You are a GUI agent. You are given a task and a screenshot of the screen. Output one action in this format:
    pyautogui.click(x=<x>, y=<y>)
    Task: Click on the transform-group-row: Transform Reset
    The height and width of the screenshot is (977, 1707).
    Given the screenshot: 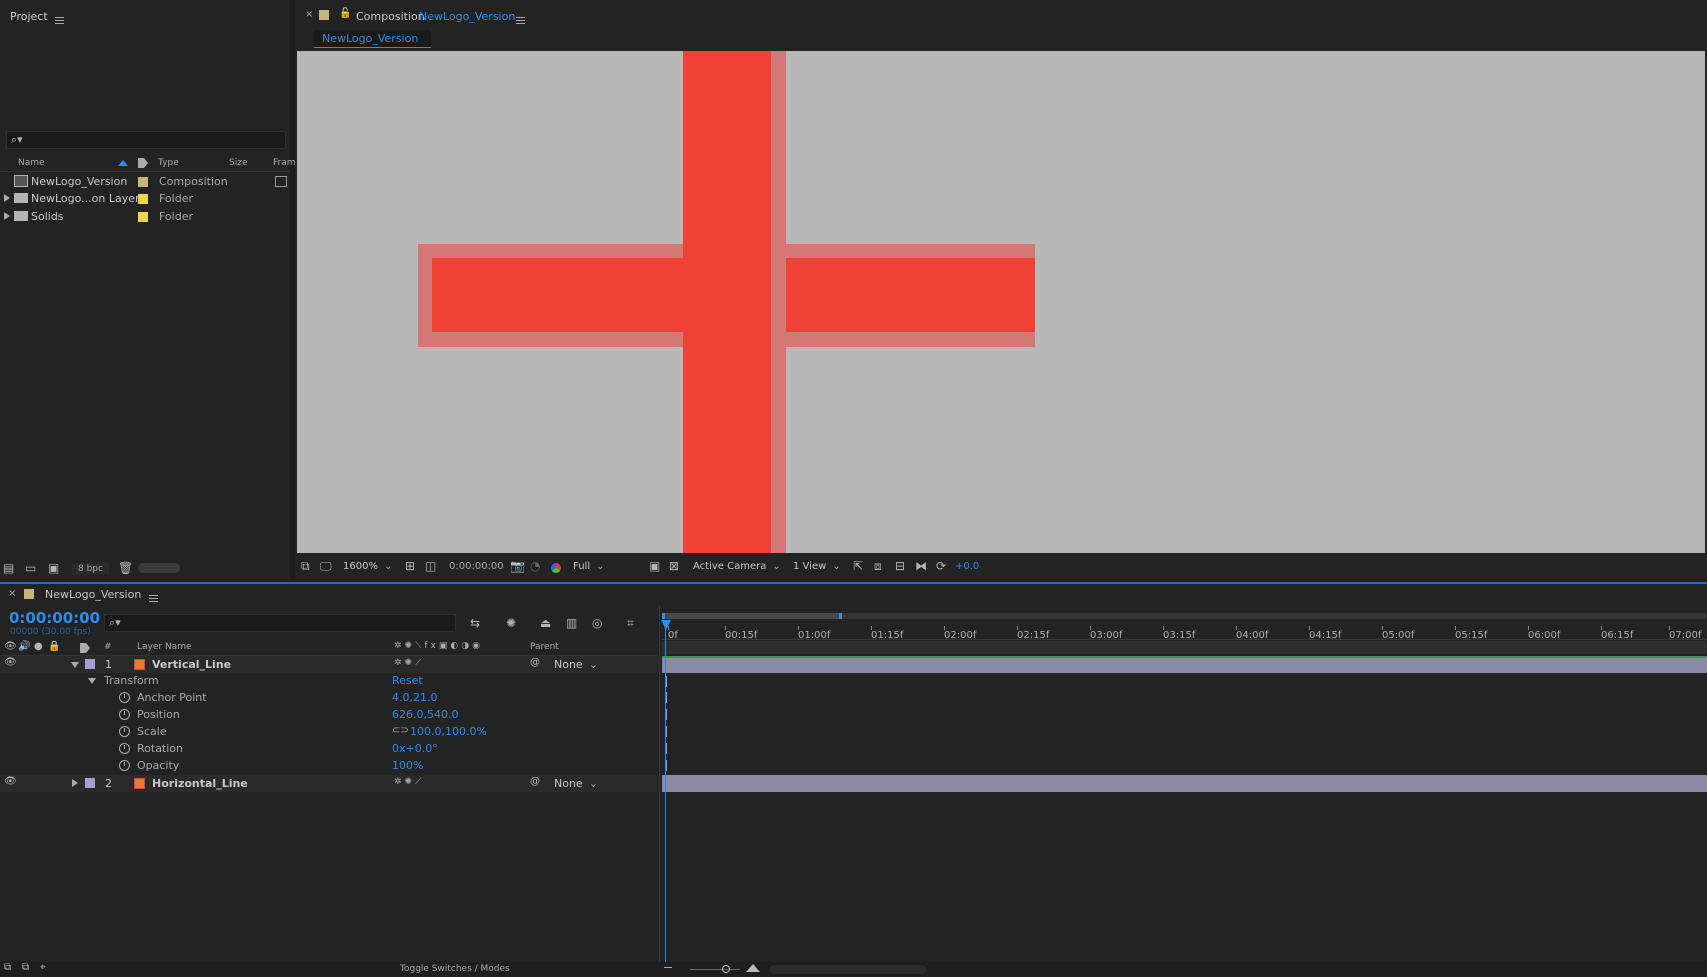 What is the action you would take?
    pyautogui.click(x=329, y=681)
    